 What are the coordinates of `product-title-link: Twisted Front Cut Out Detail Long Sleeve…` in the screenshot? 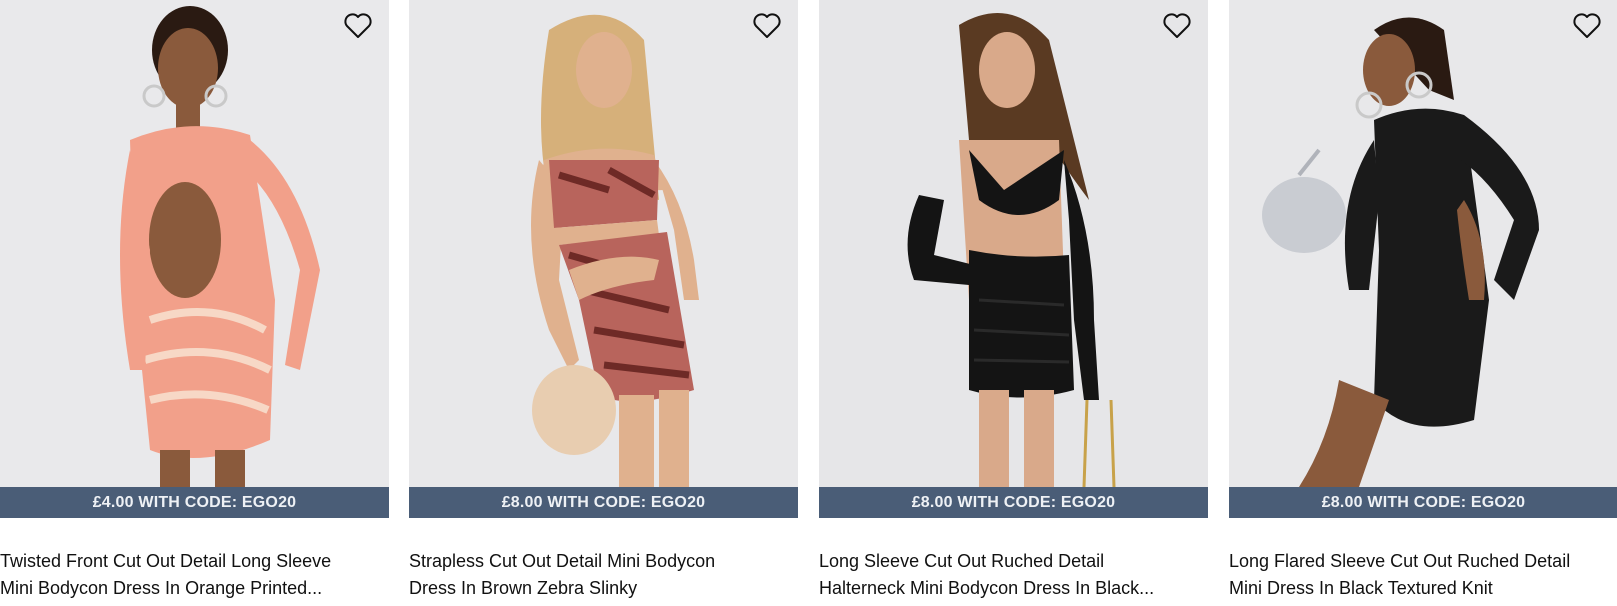 It's located at (194, 575).